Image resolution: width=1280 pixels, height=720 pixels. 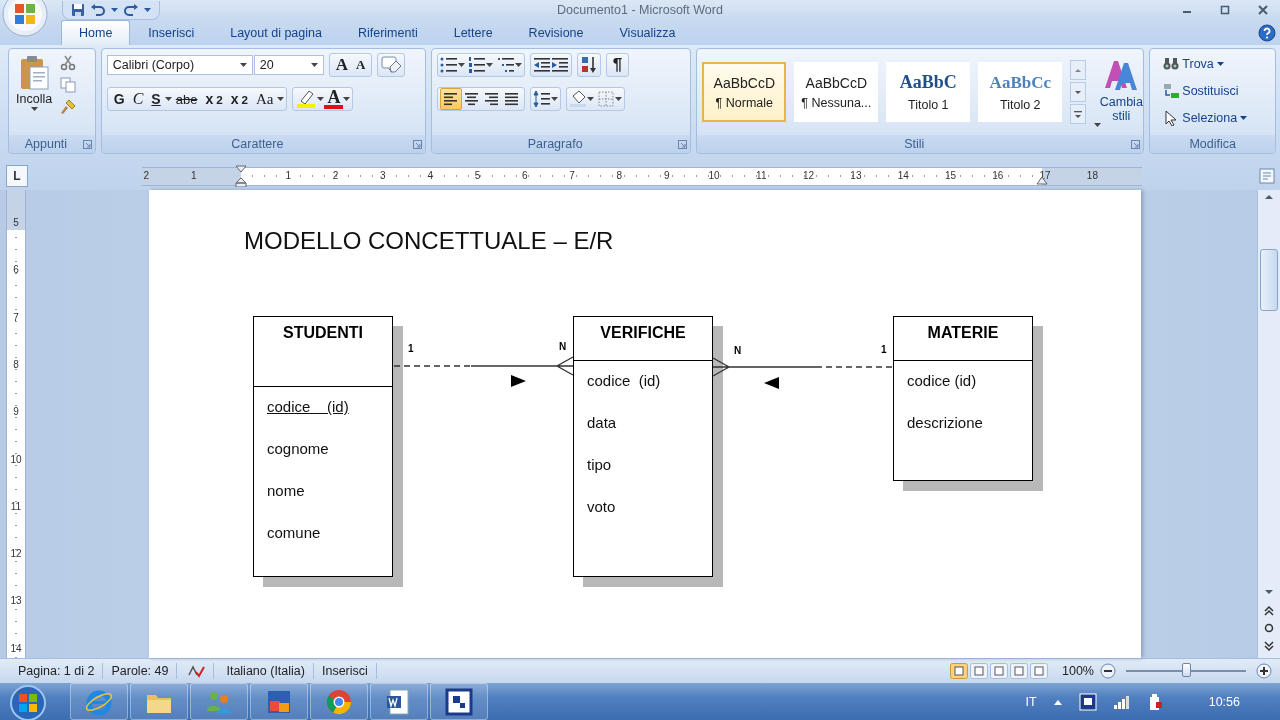 I want to click on editing-button: Sostituisci, so click(x=1205, y=90).